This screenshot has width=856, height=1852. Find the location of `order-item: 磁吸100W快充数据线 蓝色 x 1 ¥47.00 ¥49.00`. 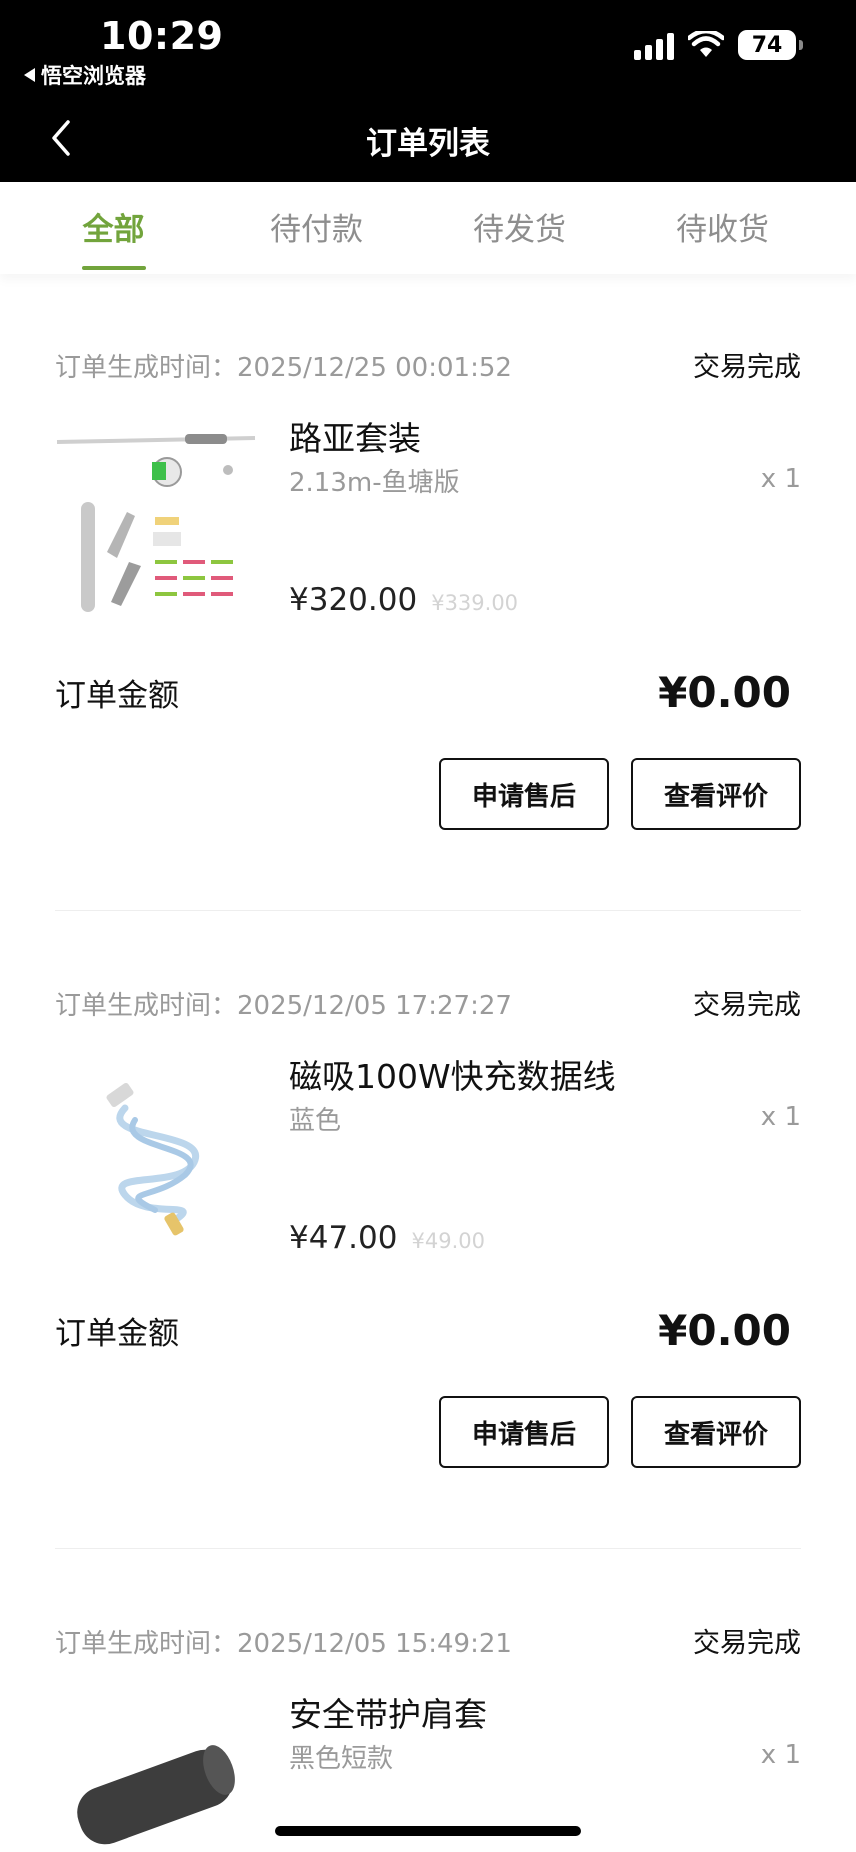

order-item: 磁吸100W快充数据线 蓝色 x 1 ¥47.00 ¥49.00 is located at coordinates (428, 1170).